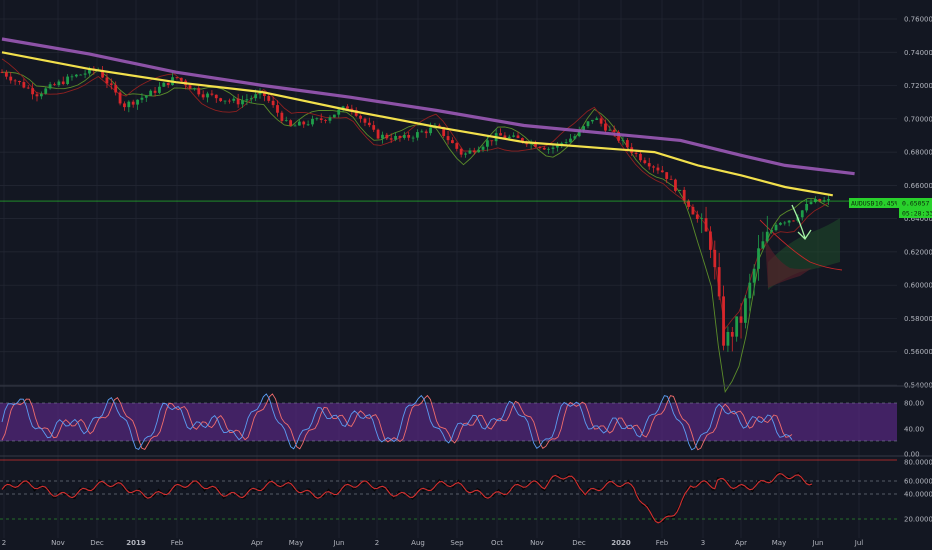 The width and height of the screenshot is (932, 550). Describe the element at coordinates (918, 463) in the screenshot. I see `rsi-tick-label: 80.0000` at that location.